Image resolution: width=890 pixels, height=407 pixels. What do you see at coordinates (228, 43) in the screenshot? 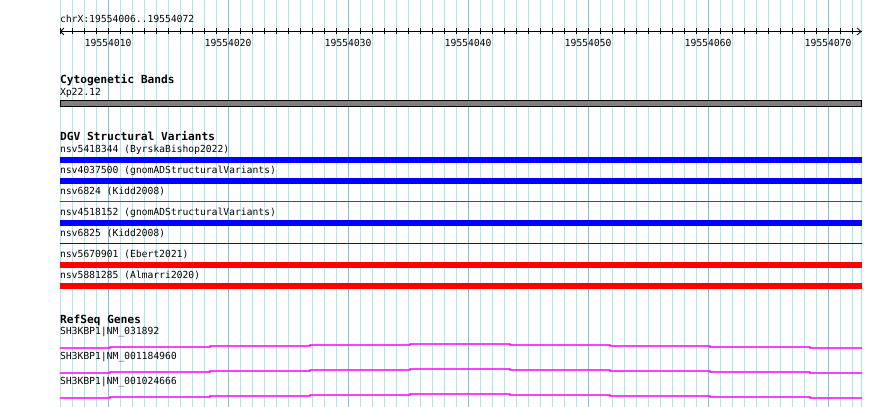
I see `tick-label: 19554020` at bounding box center [228, 43].